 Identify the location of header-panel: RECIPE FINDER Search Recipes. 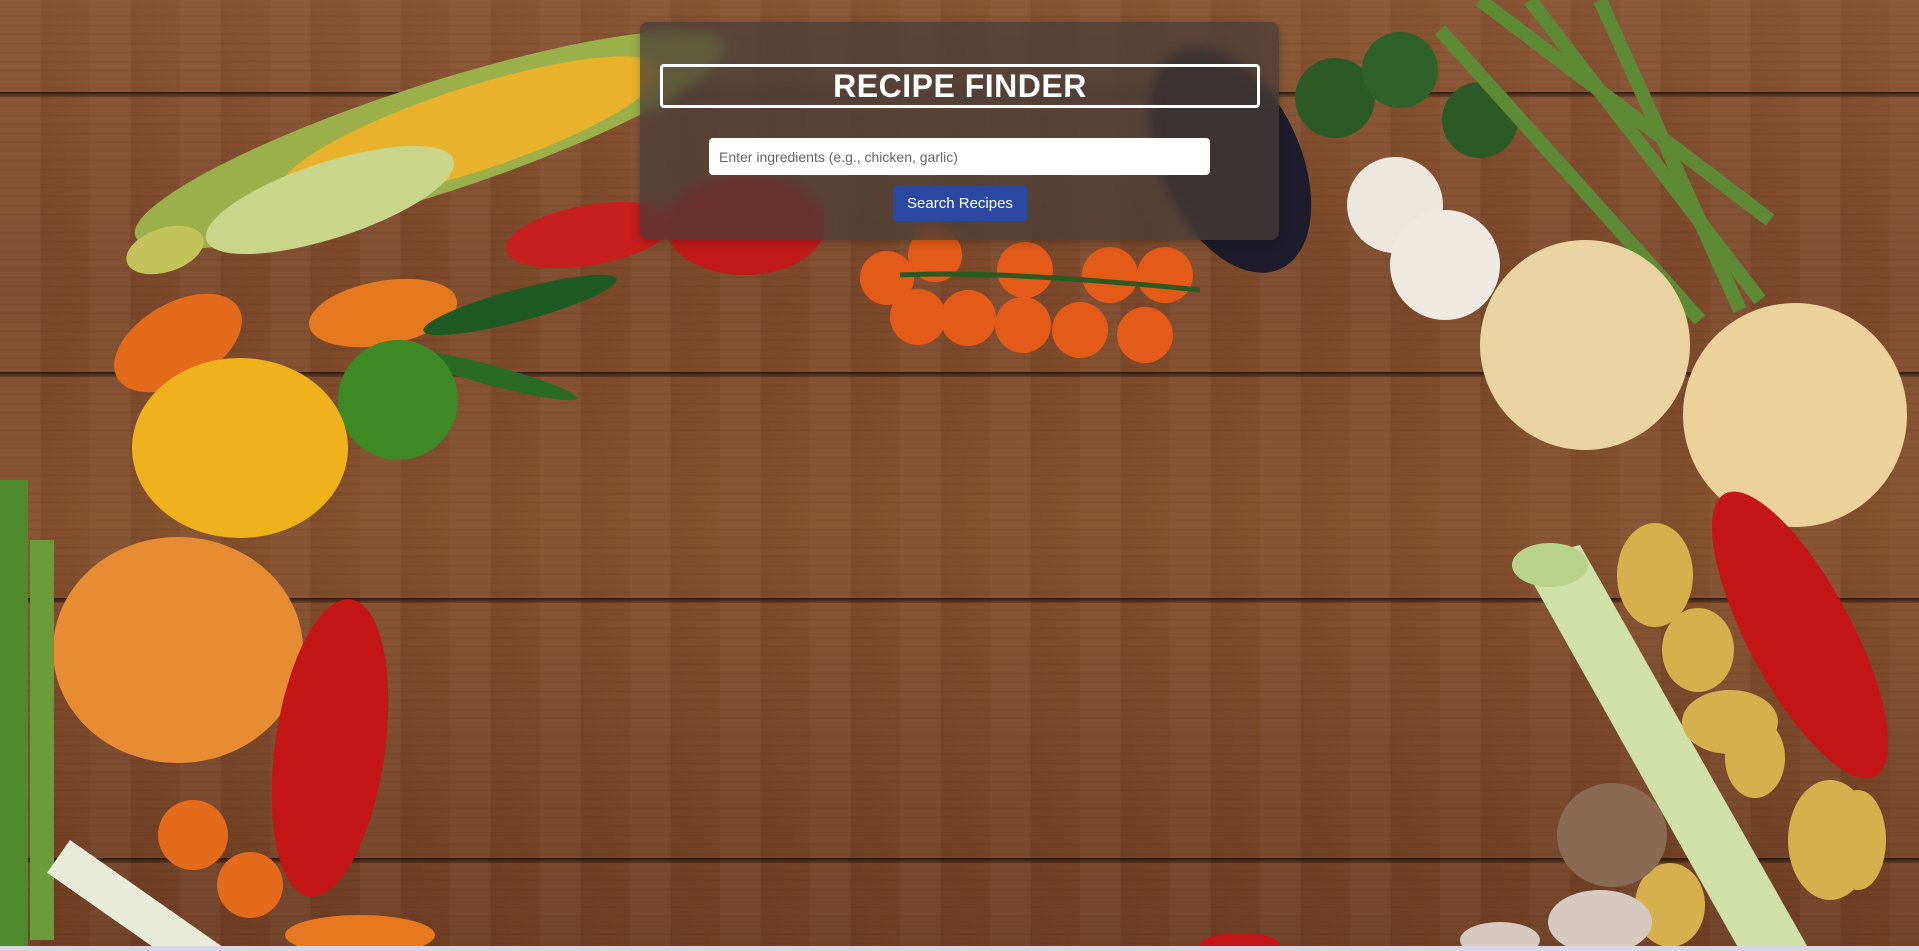
(959, 131).